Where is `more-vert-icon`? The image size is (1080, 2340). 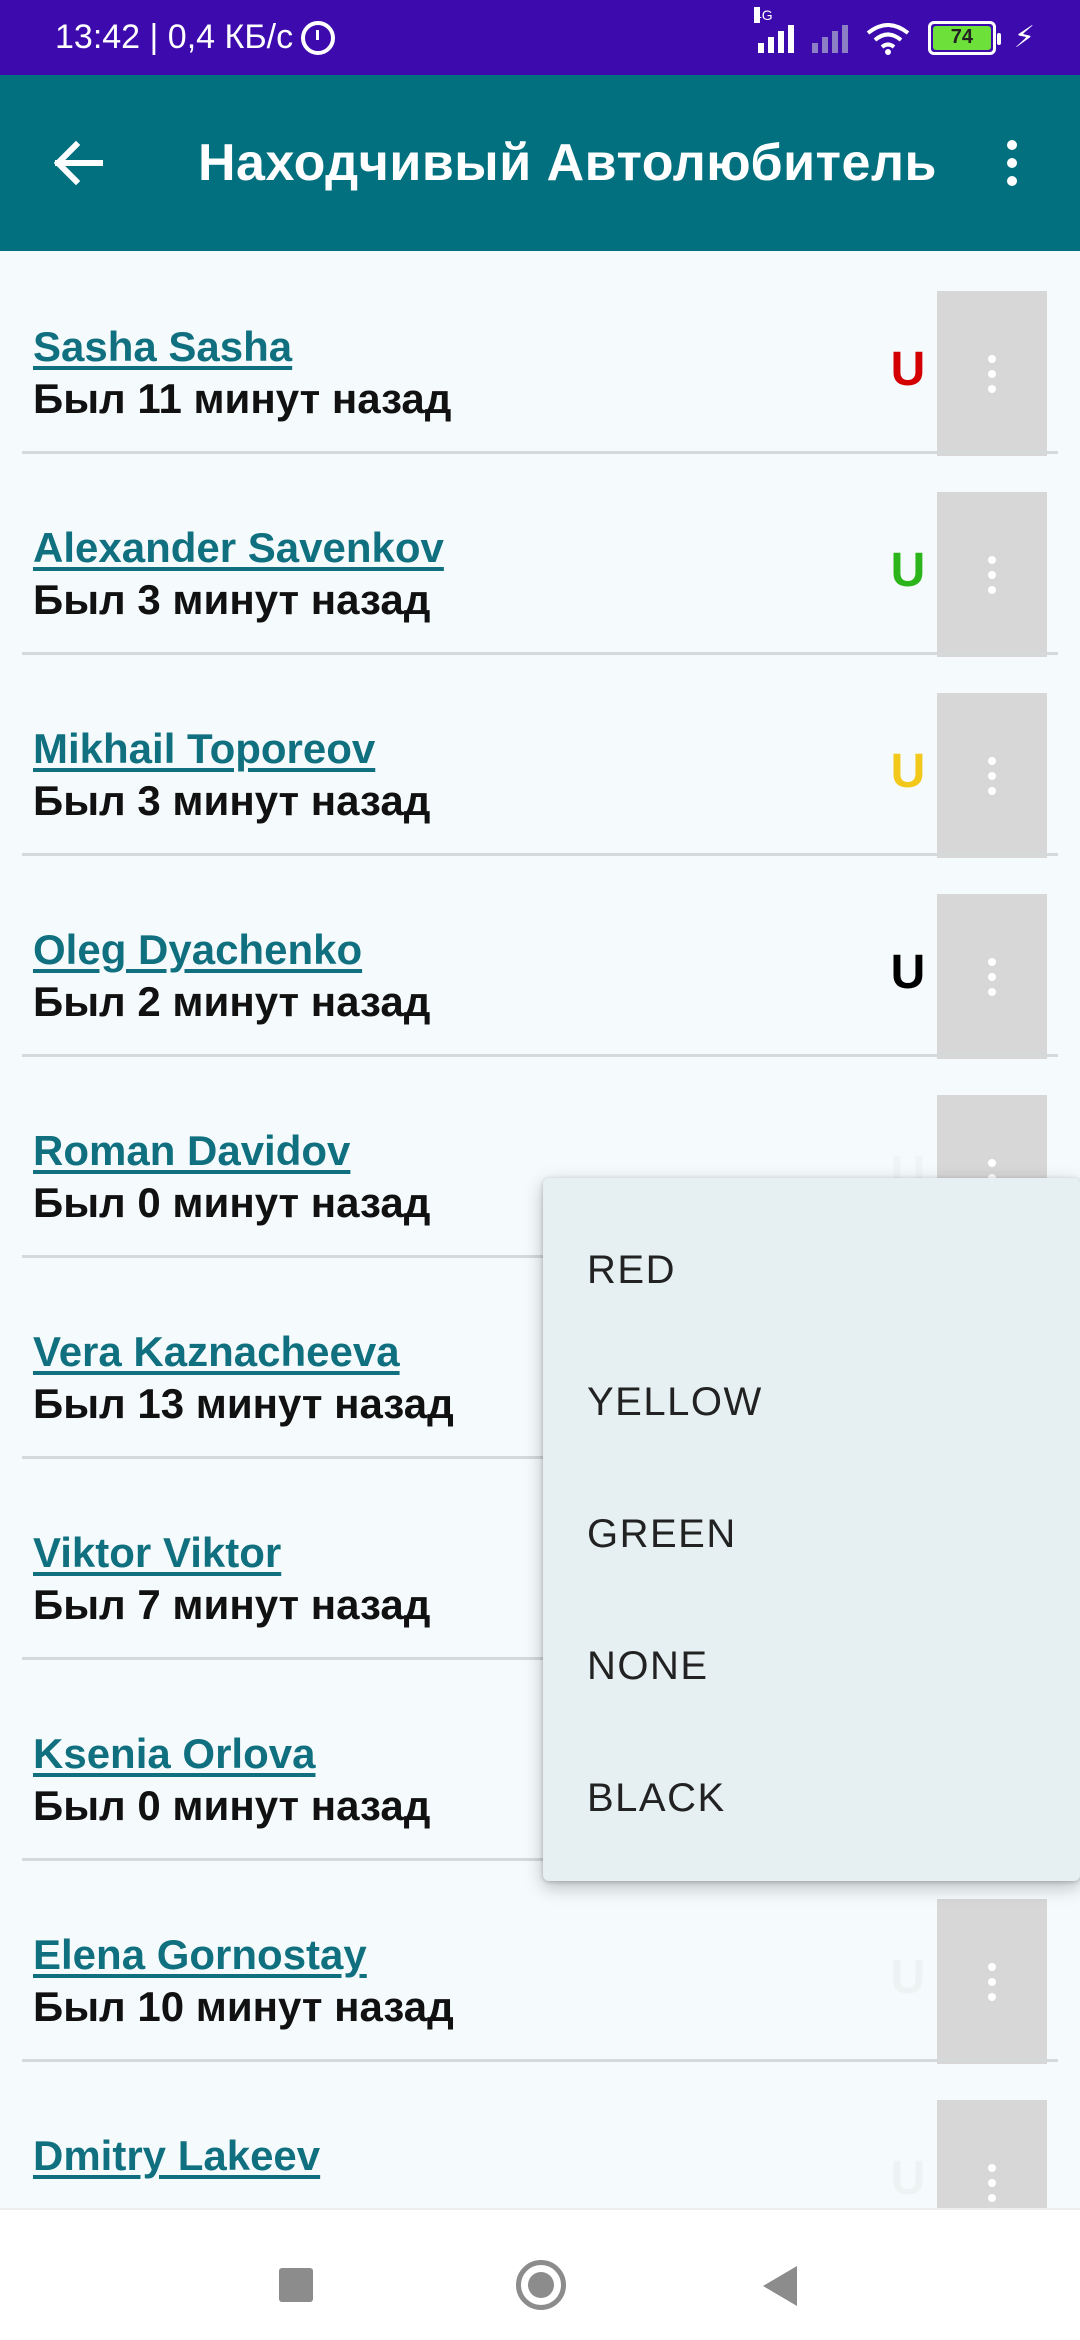 more-vert-icon is located at coordinates (1012, 163).